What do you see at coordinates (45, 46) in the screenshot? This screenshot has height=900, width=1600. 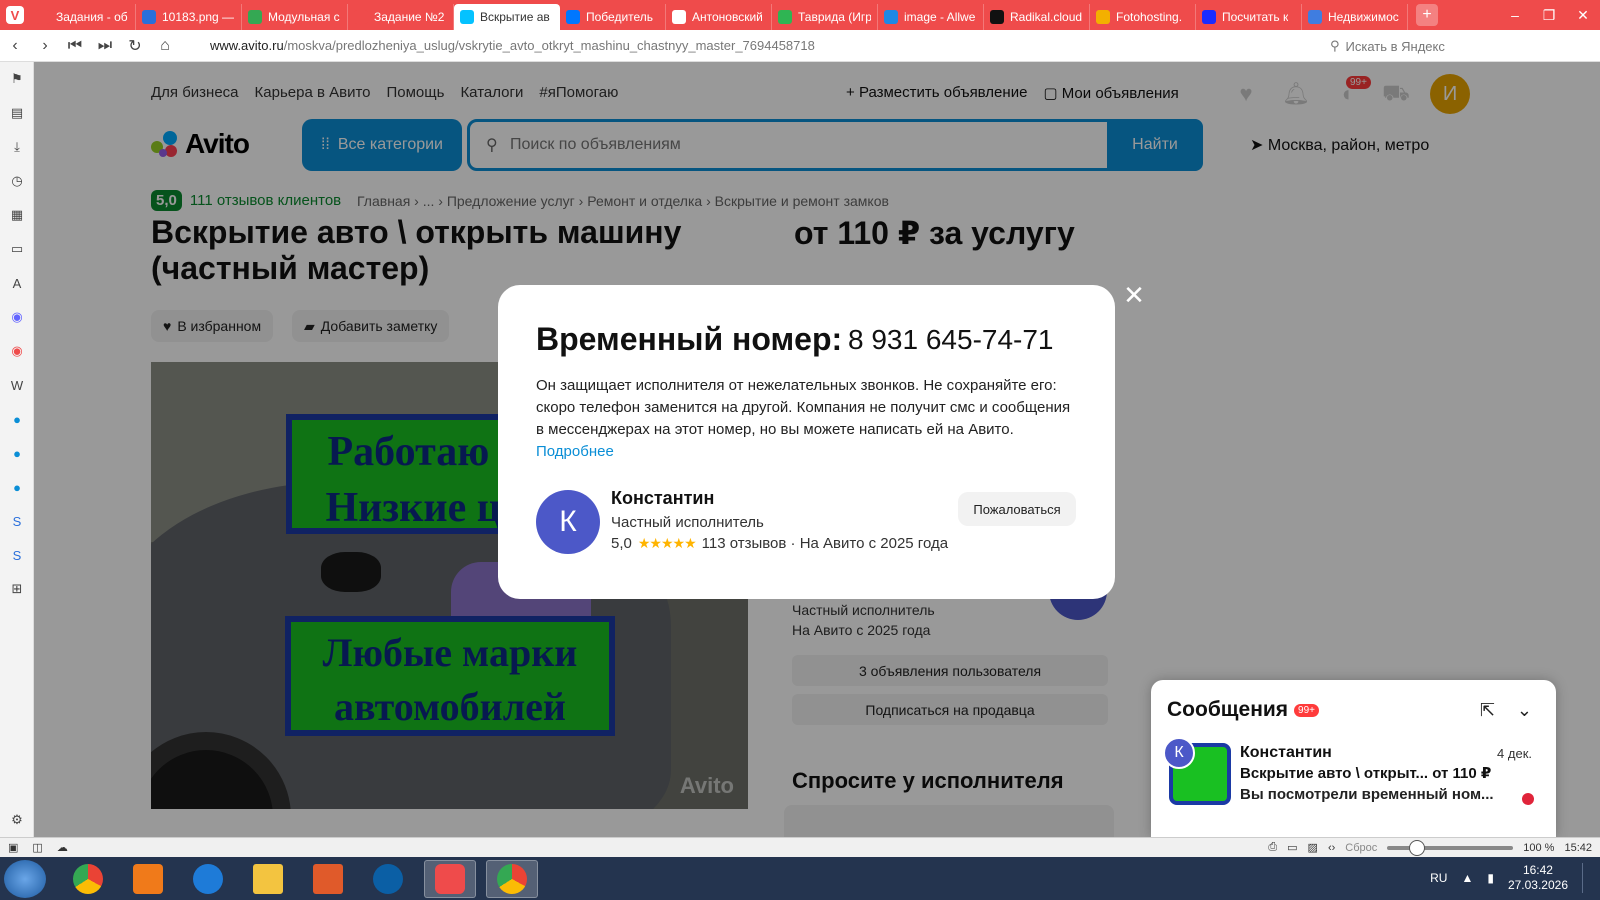 I see `forward-icon: ›` at bounding box center [45, 46].